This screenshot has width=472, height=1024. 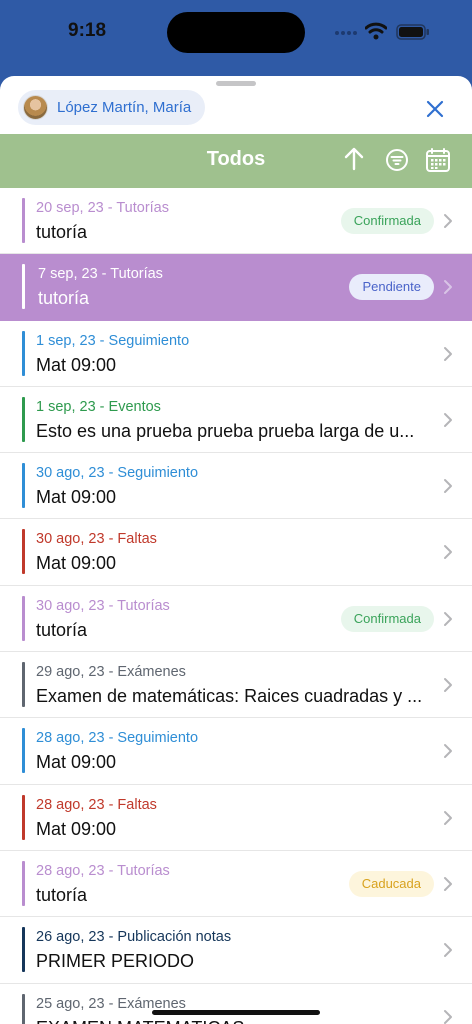 What do you see at coordinates (96, 804) in the screenshot?
I see `item-date-category: 28 ago, 23 - Faltas` at bounding box center [96, 804].